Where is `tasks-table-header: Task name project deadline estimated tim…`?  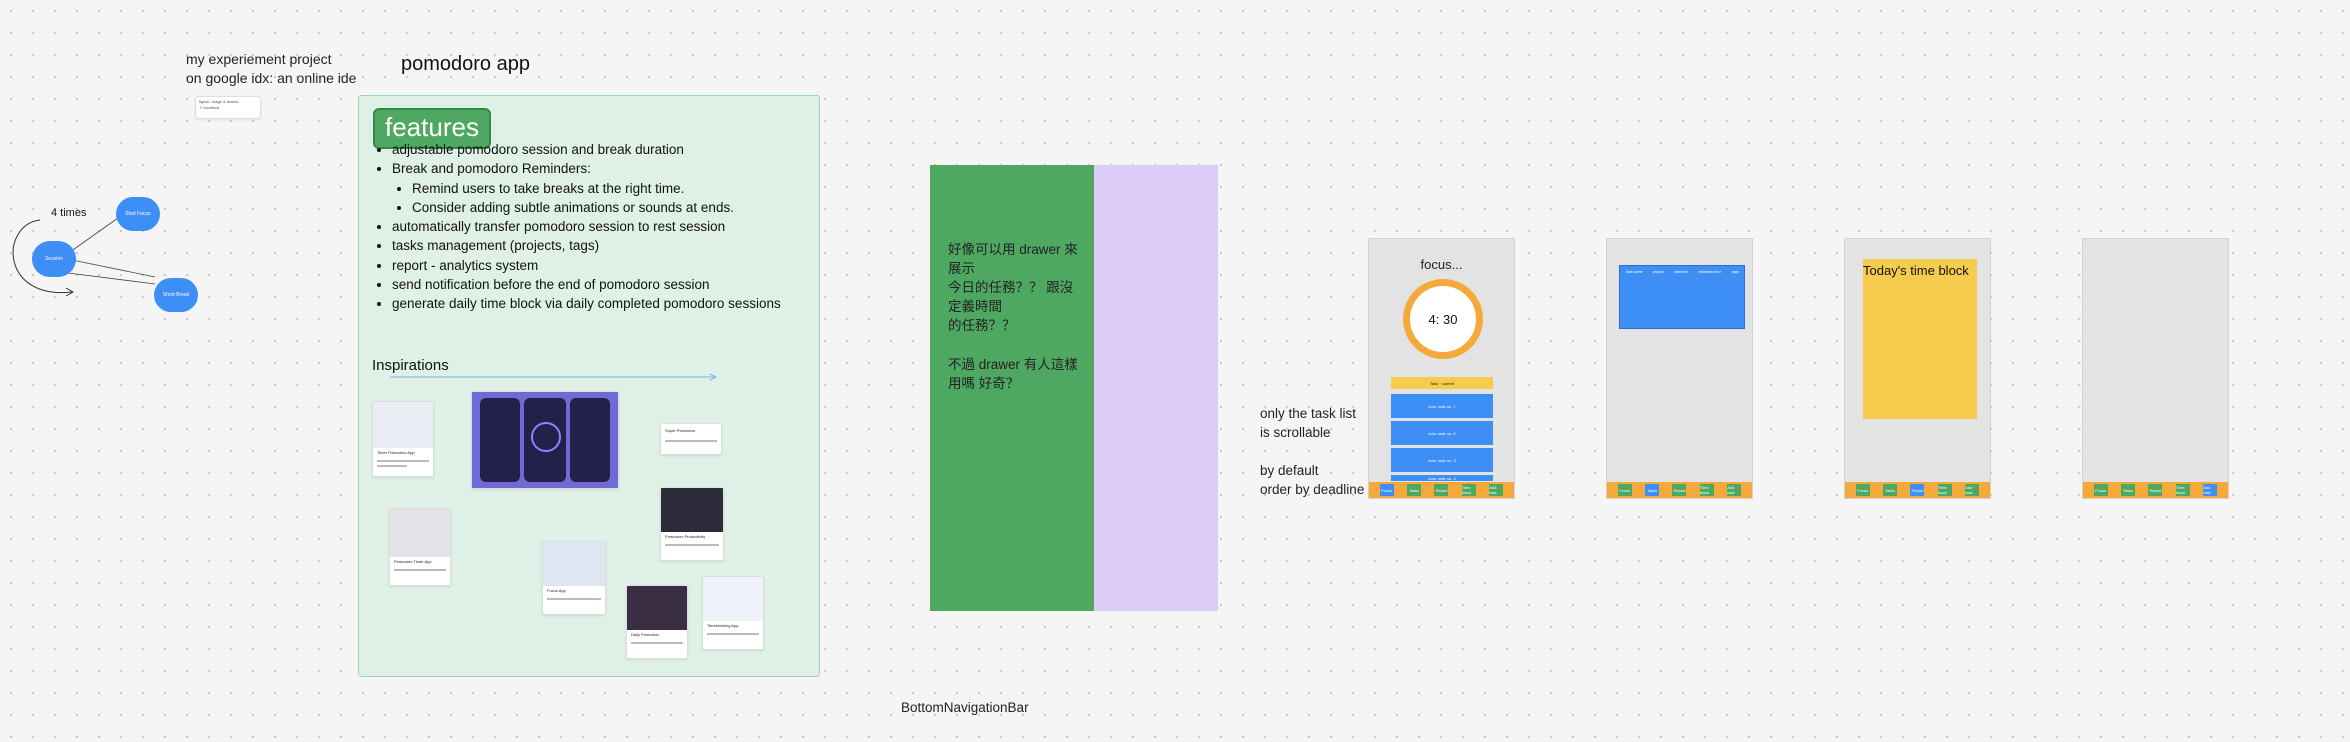 tasks-table-header: Task name project deadline estimated tim… is located at coordinates (1682, 270).